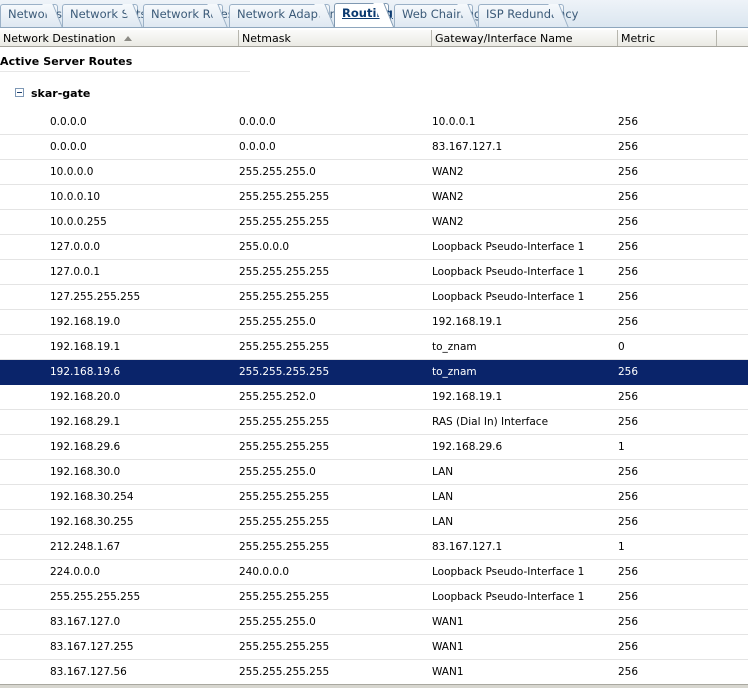 Image resolution: width=748 pixels, height=688 pixels. What do you see at coordinates (374, 372) in the screenshot?
I see `table-row: 192.168.19.6 255.255.255.255 to_znam 256` at bounding box center [374, 372].